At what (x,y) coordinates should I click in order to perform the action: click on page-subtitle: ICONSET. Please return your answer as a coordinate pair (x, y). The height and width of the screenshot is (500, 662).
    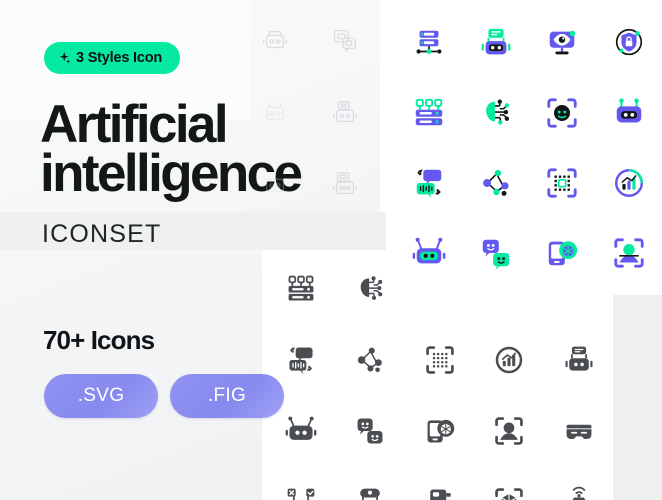
    Looking at the image, I should click on (102, 234).